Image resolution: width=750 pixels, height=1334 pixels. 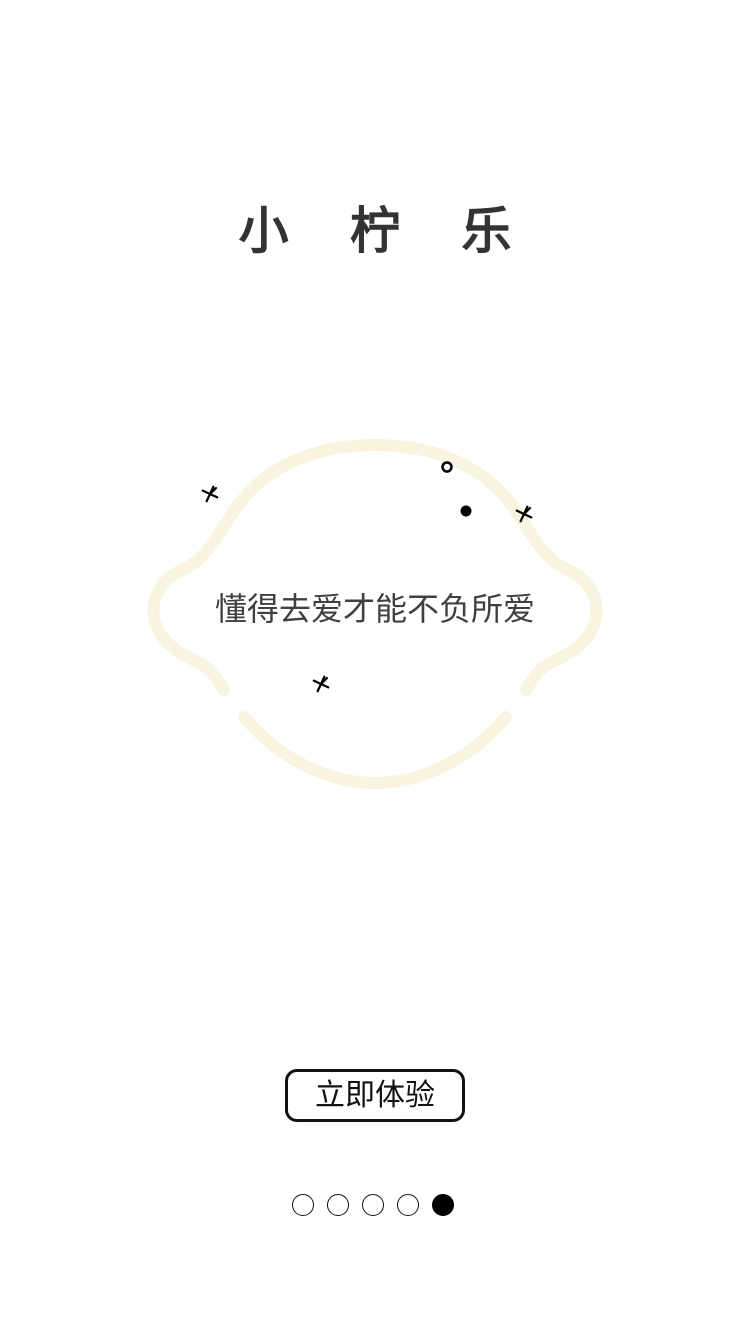 I want to click on page-indicator, so click(x=377, y=1206).